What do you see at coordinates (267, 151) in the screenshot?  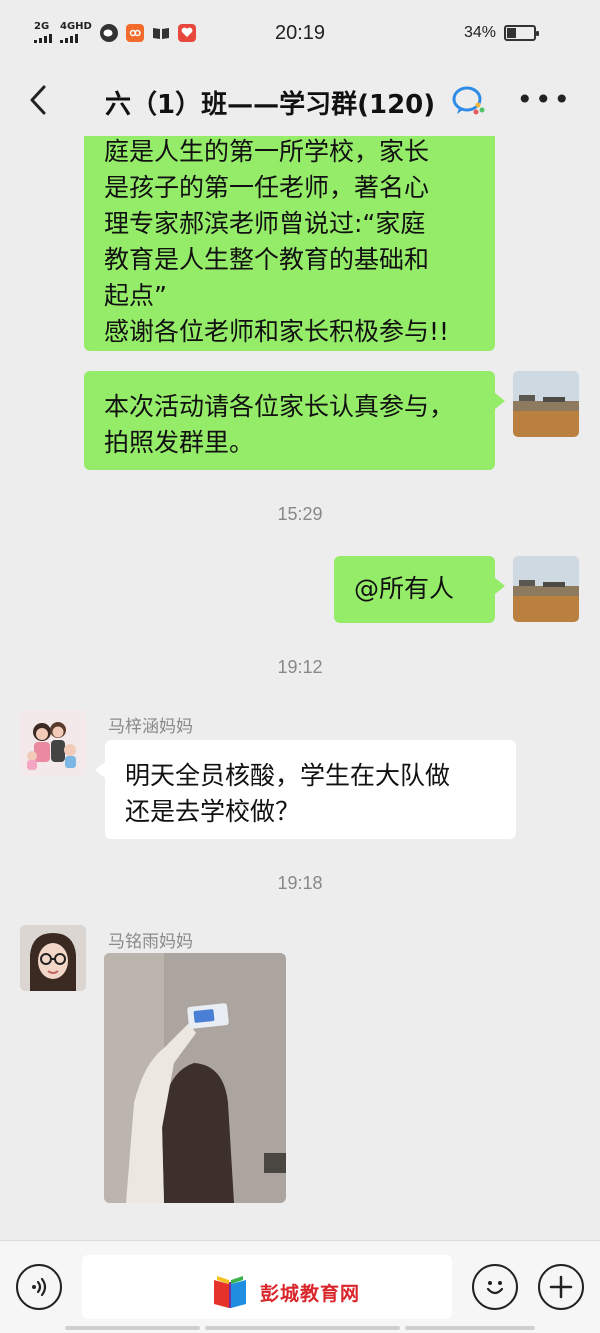 I see `message-line: 庭是人生的第一所学校，家长` at bounding box center [267, 151].